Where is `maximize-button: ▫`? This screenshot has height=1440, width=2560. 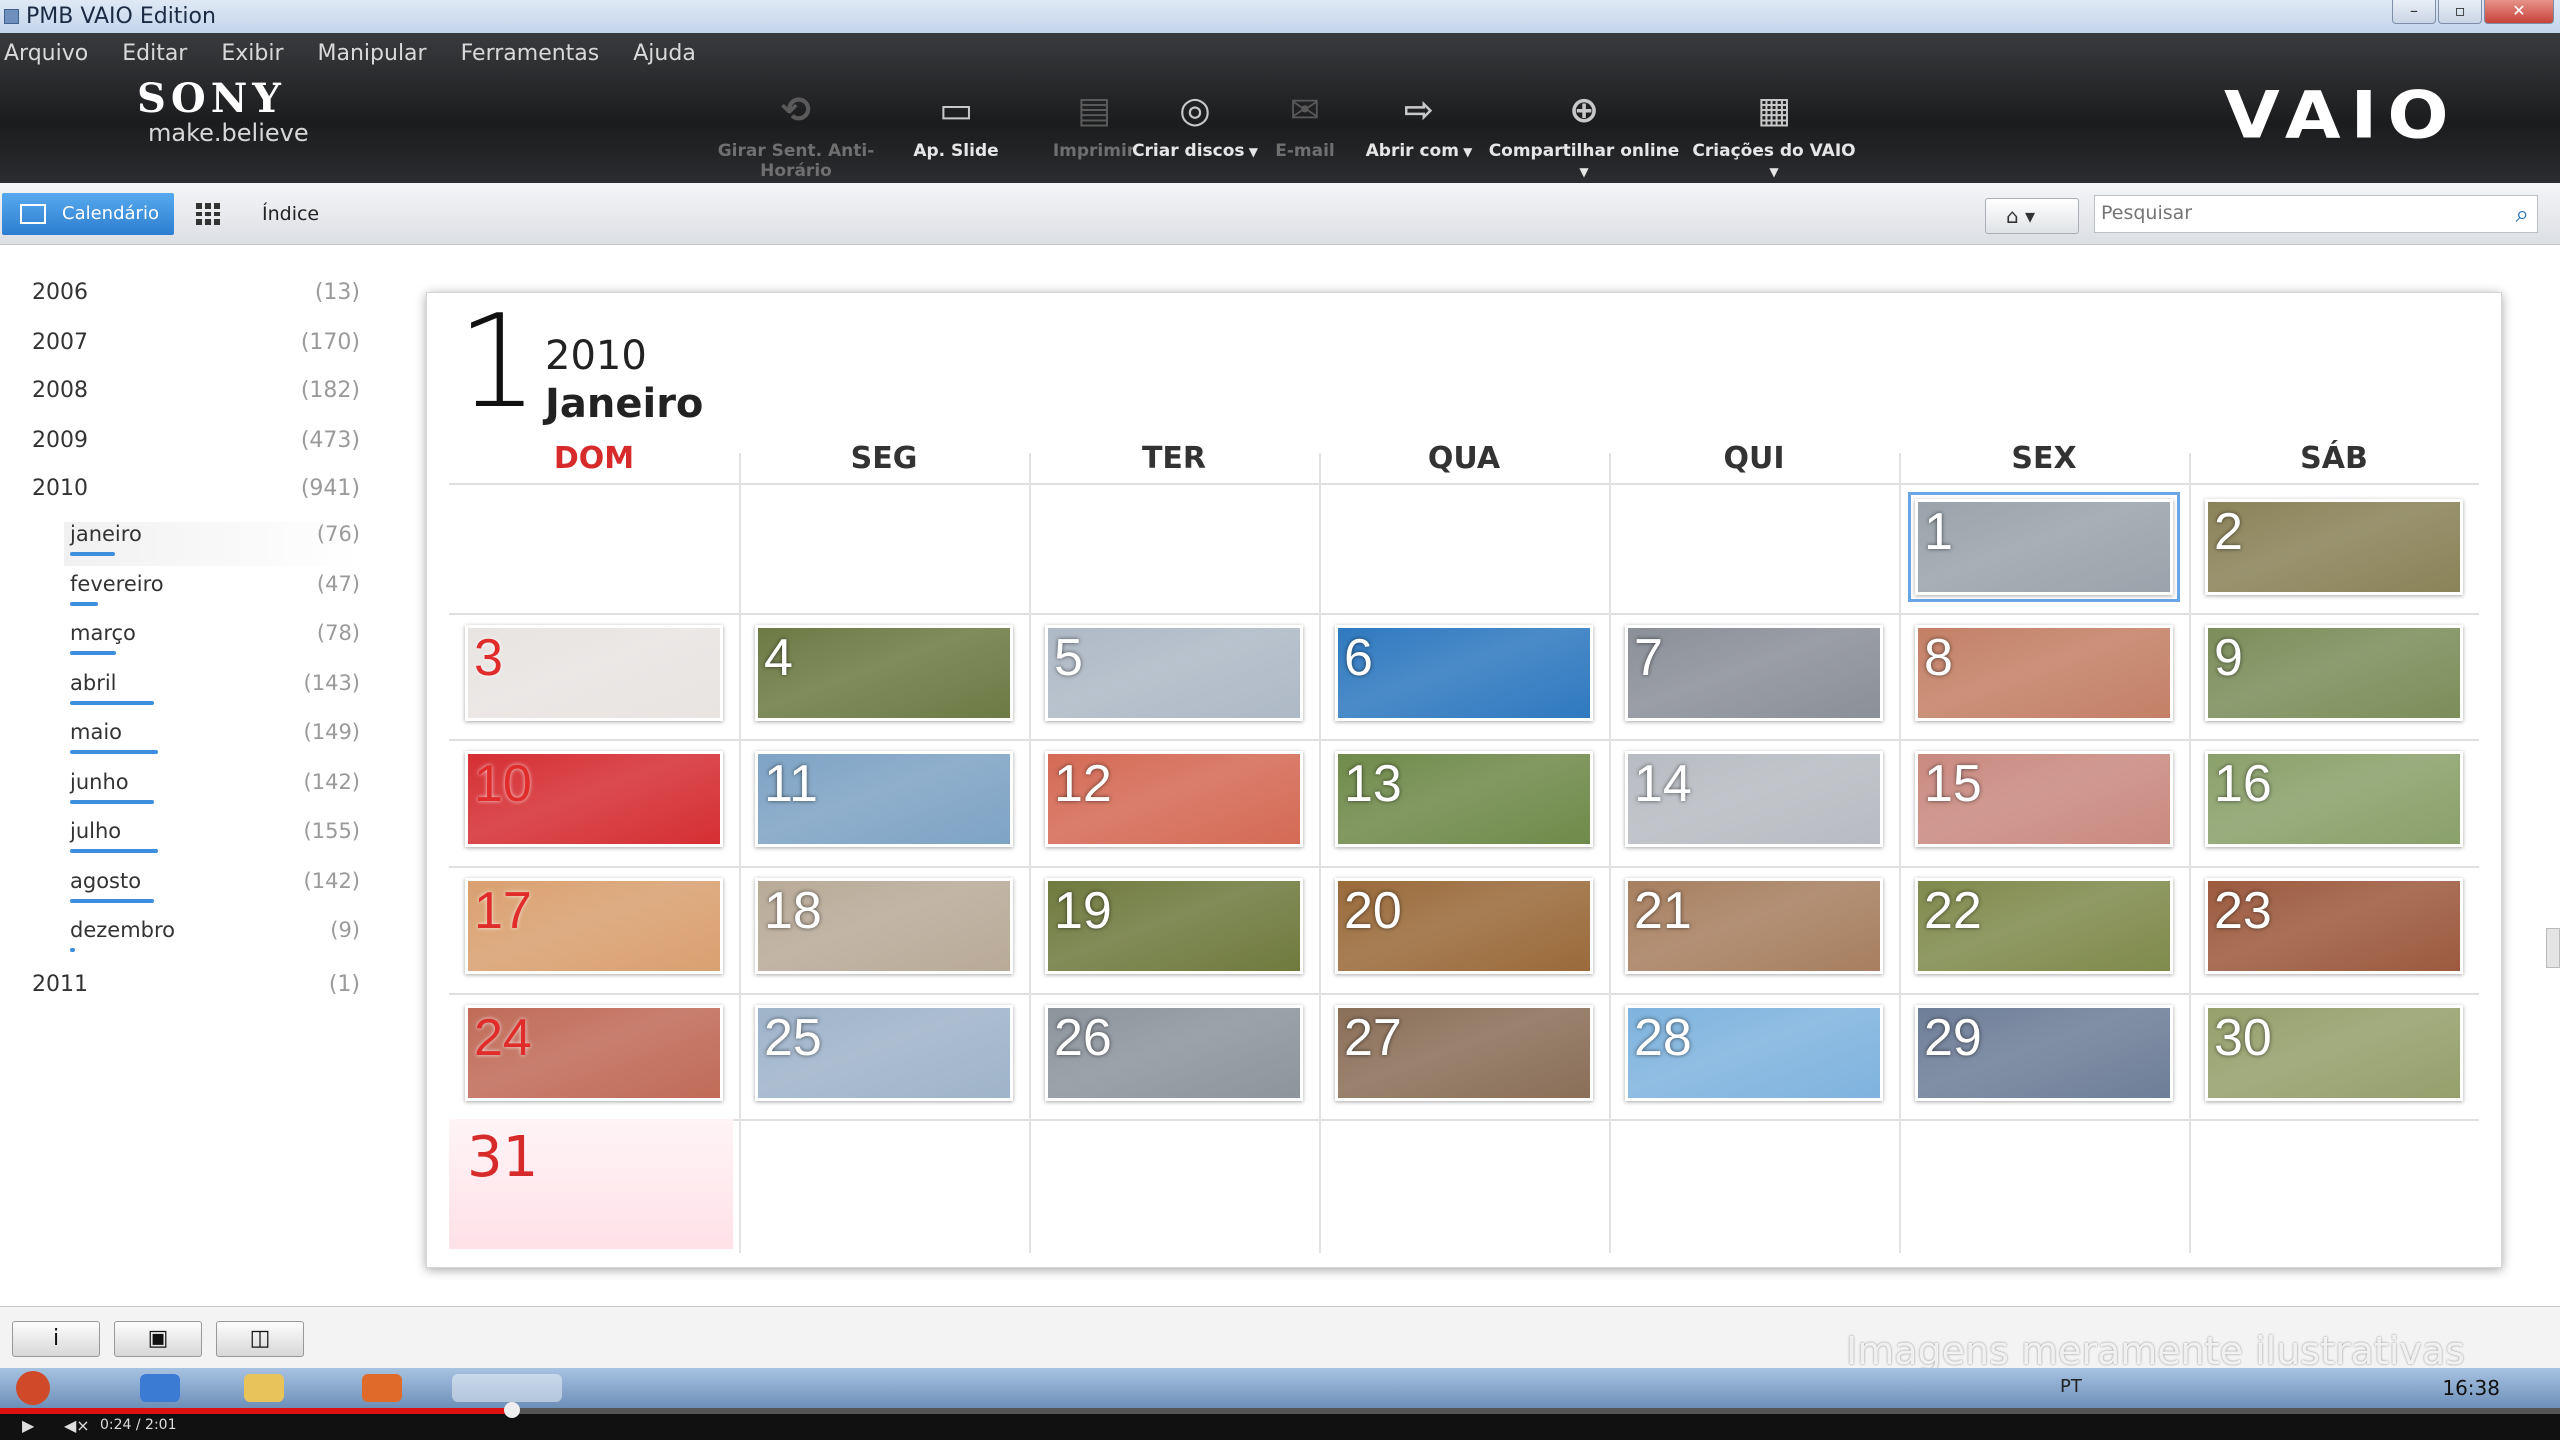
maximize-button: ▫ is located at coordinates (2460, 12).